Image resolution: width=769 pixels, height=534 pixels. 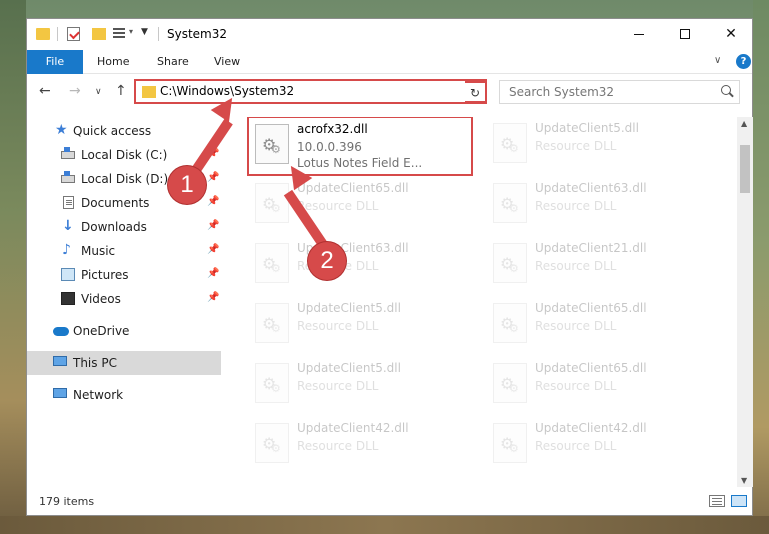 What do you see at coordinates (121, 91) in the screenshot?
I see `up-arrow-icon: ↑` at bounding box center [121, 91].